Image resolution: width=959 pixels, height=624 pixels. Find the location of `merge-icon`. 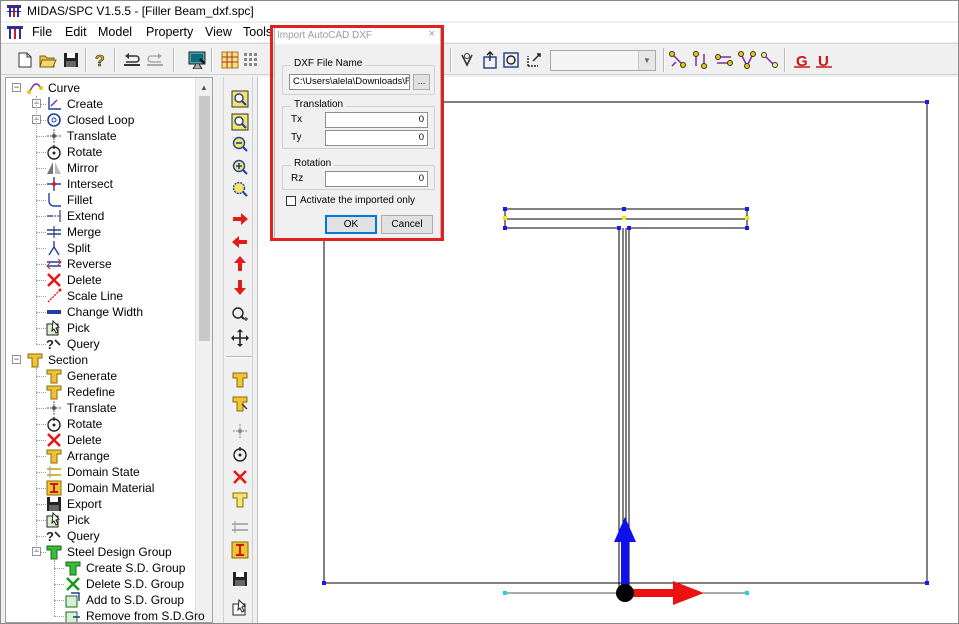

merge-icon is located at coordinates (54, 232).